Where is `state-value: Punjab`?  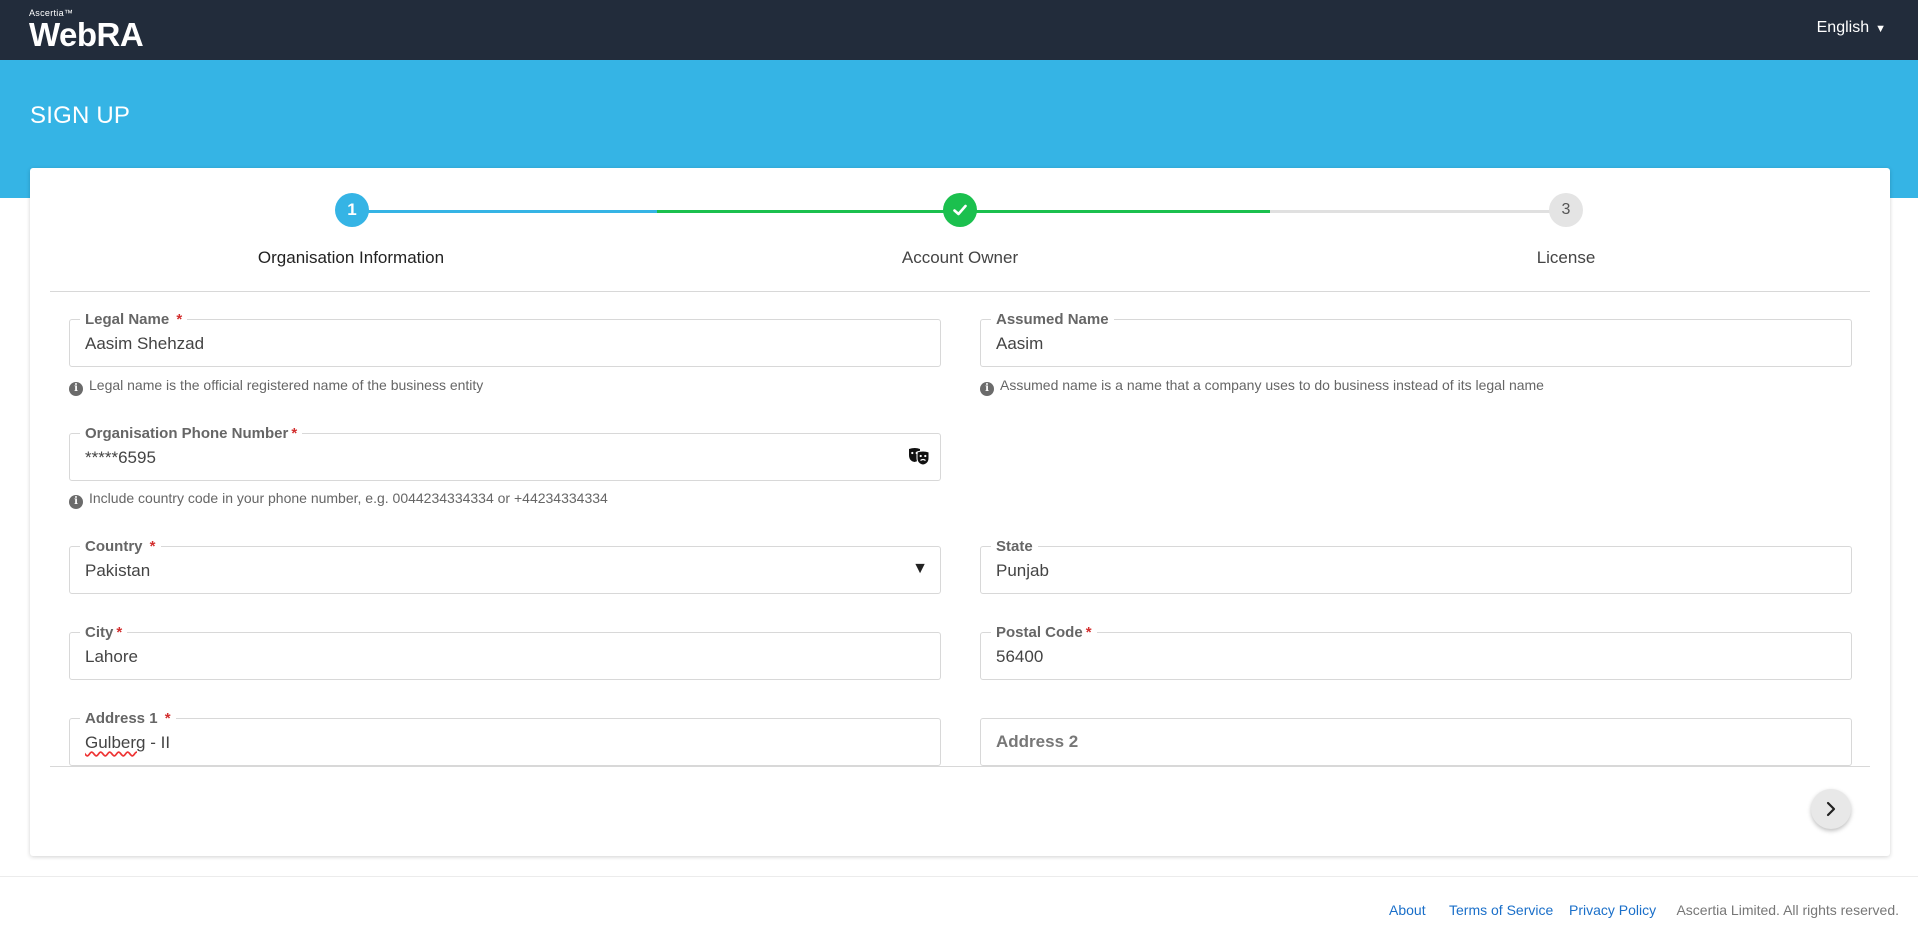
state-value: Punjab is located at coordinates (1022, 571).